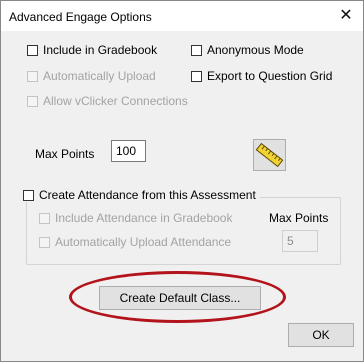 The width and height of the screenshot is (364, 362). I want to click on include-attendance-in-gradebook-label: Include Attendance in Gradebook, so click(144, 218).